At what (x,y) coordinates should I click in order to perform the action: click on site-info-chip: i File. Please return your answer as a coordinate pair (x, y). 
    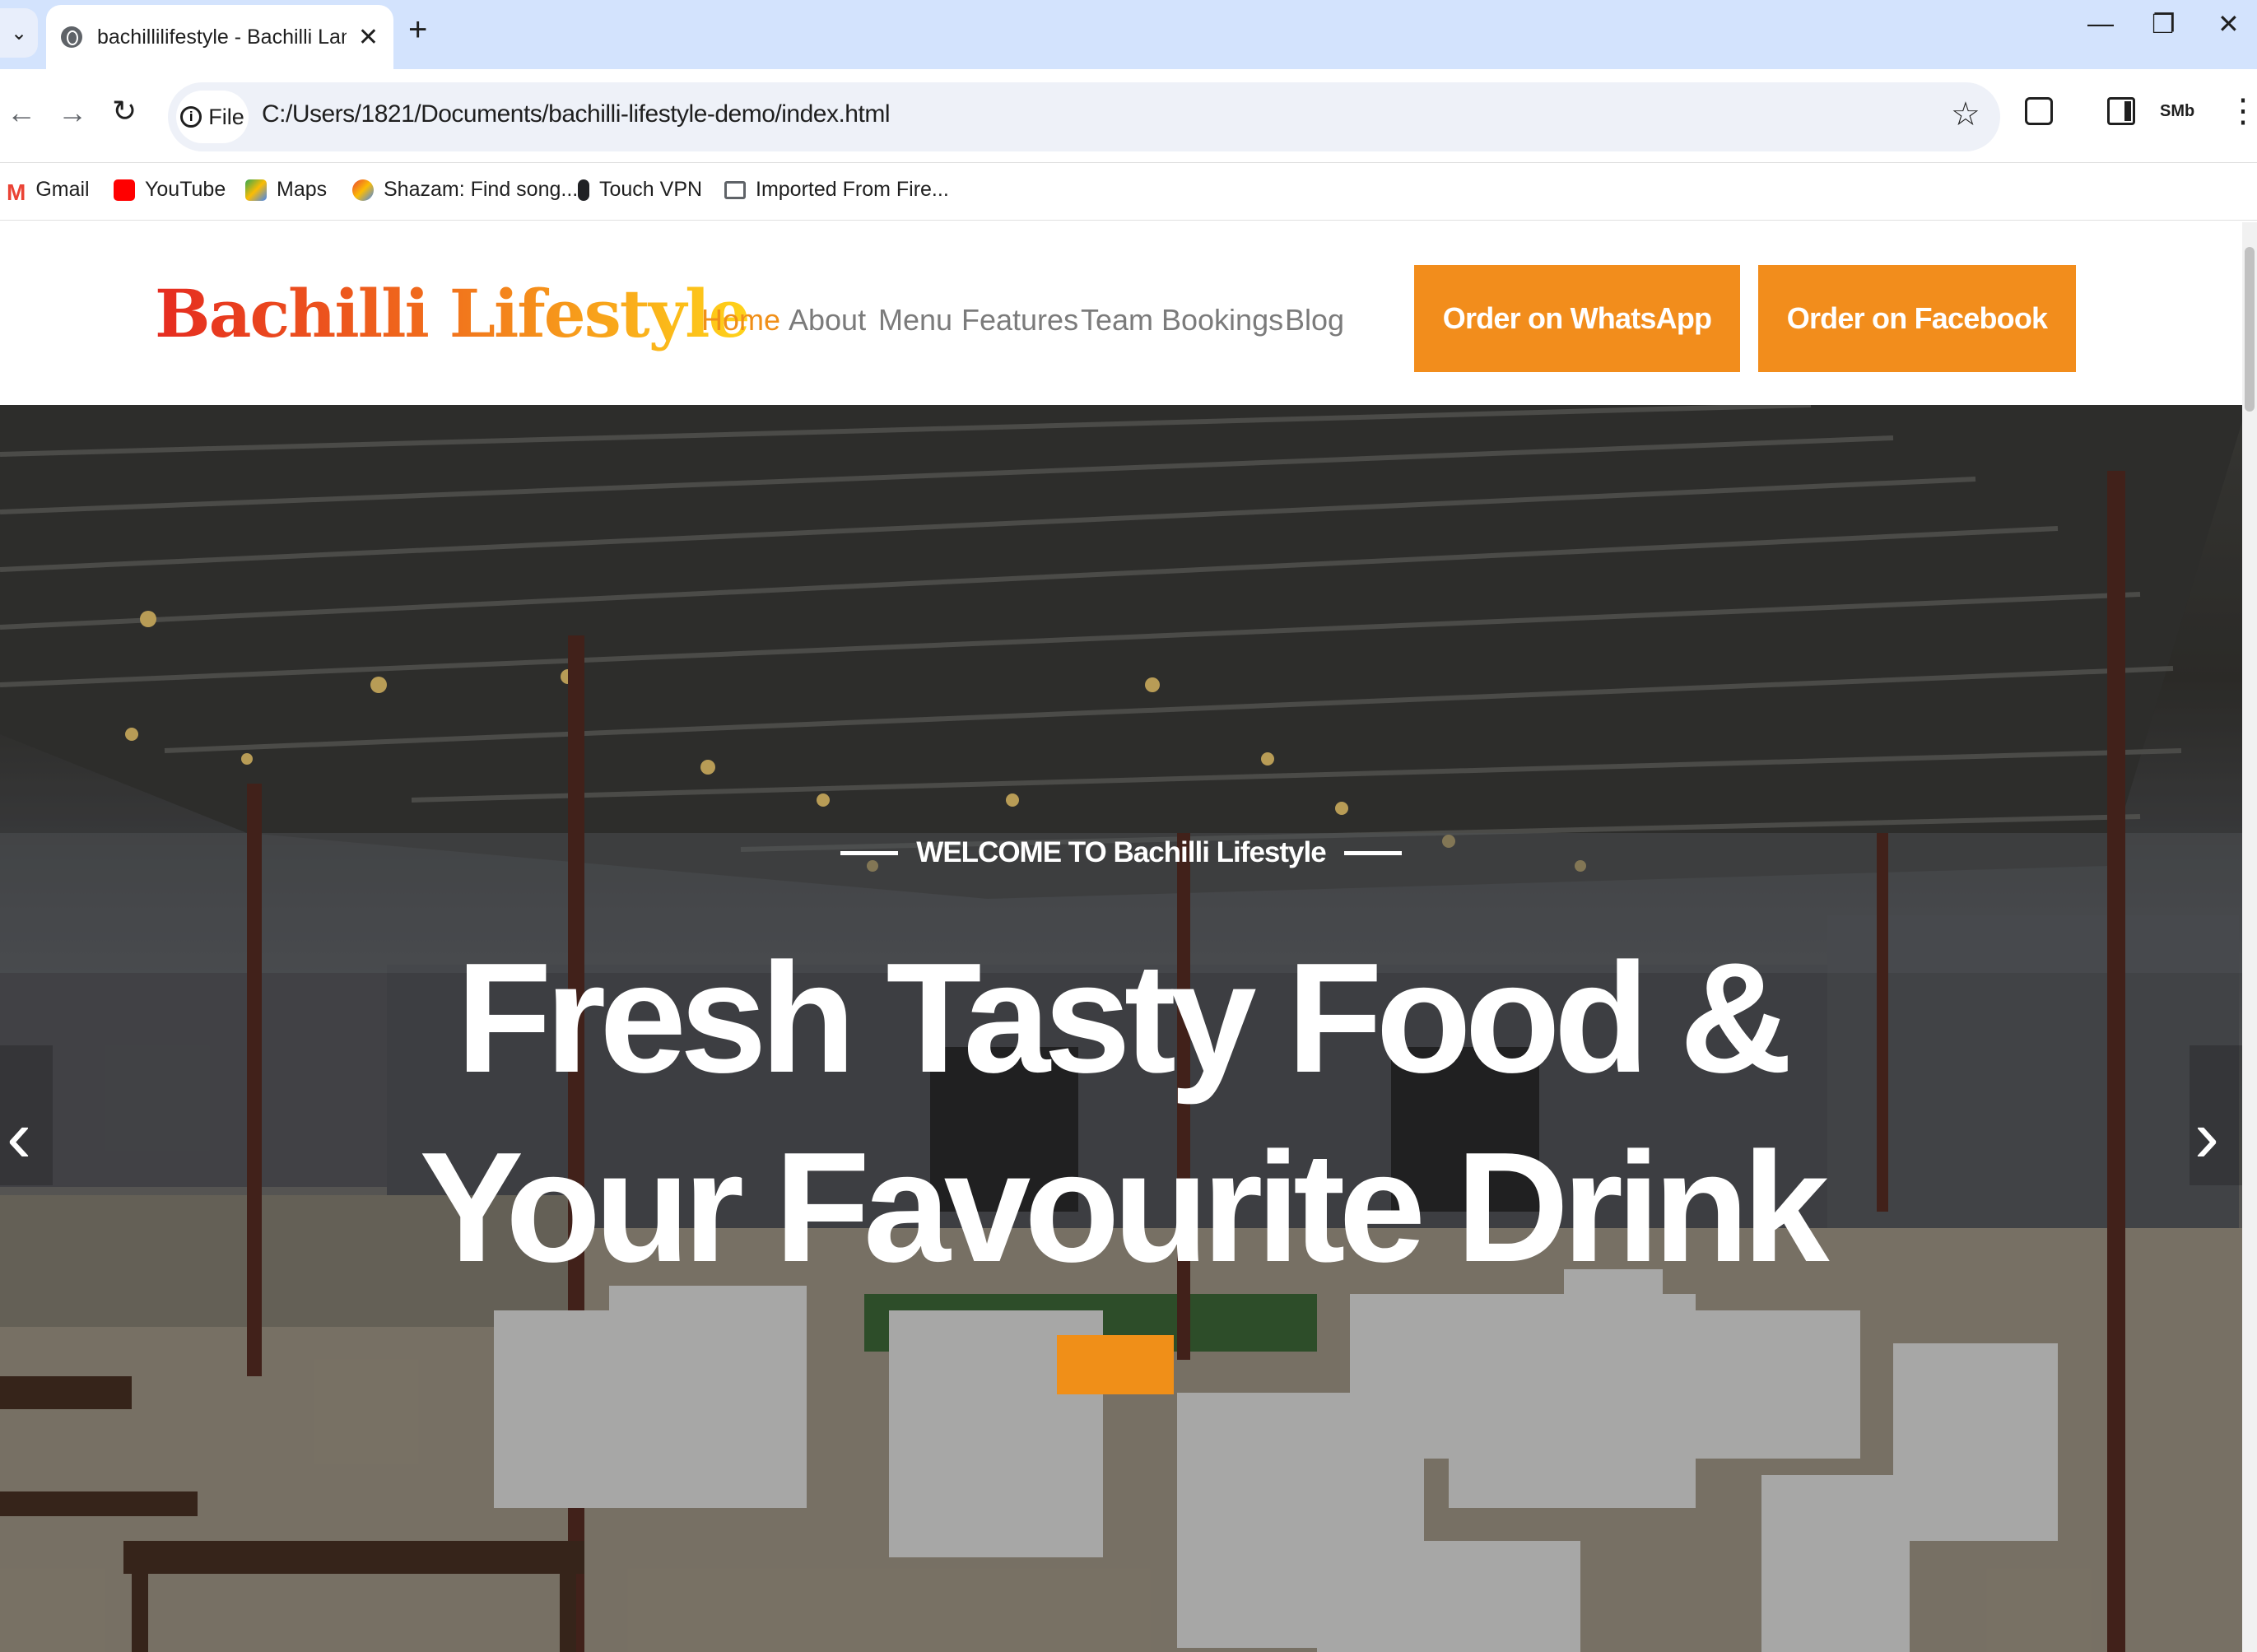
    Looking at the image, I should click on (212, 117).